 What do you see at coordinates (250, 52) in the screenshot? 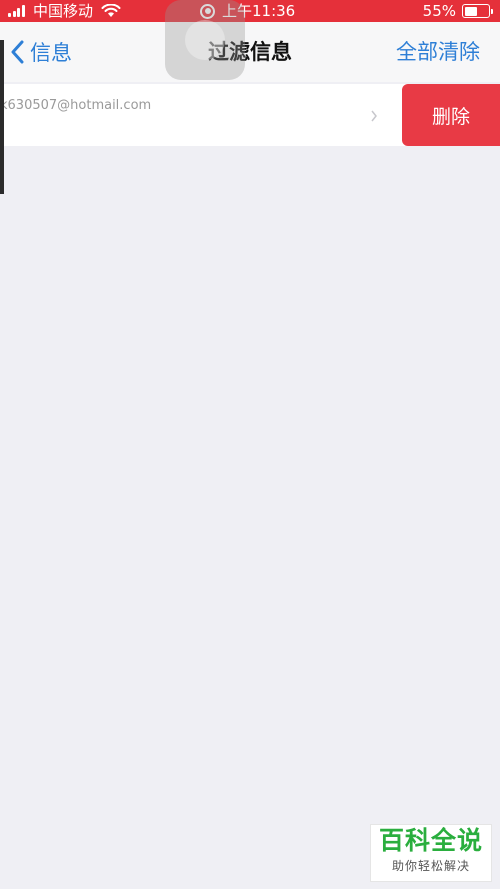
I see `nav-bar: 信息 过滤信息 全部清除` at bounding box center [250, 52].